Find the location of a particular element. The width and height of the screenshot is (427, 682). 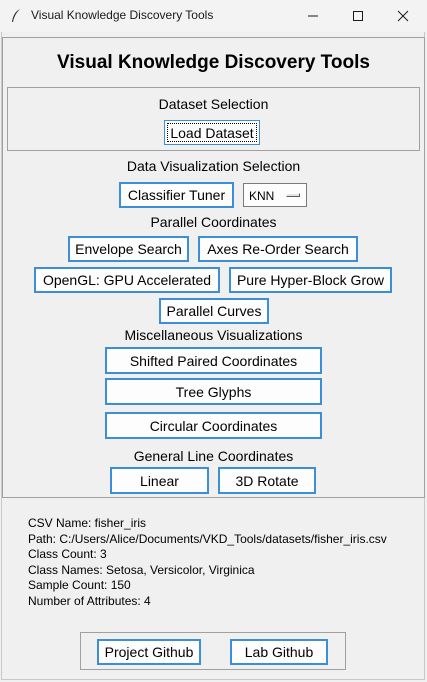

dataset-selection-label: Dataset Selection is located at coordinates (213, 104).